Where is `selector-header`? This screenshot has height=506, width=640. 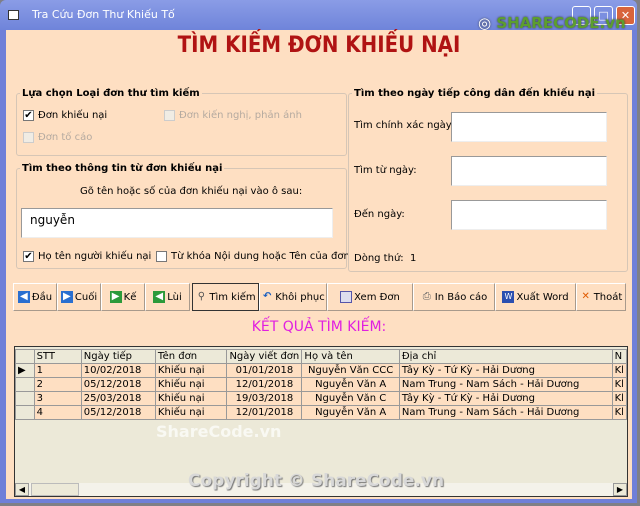 selector-header is located at coordinates (25, 356).